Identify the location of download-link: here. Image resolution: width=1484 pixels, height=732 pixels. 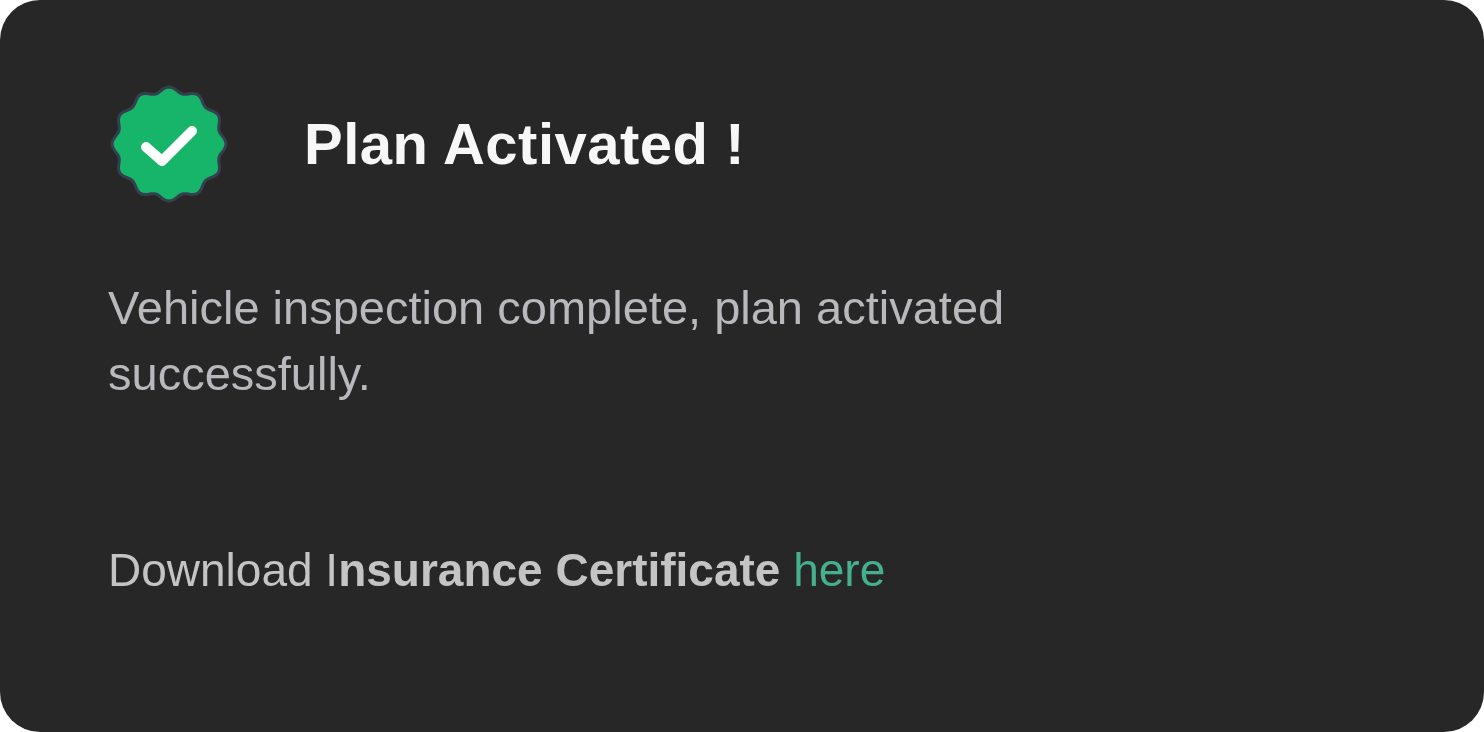
(839, 570).